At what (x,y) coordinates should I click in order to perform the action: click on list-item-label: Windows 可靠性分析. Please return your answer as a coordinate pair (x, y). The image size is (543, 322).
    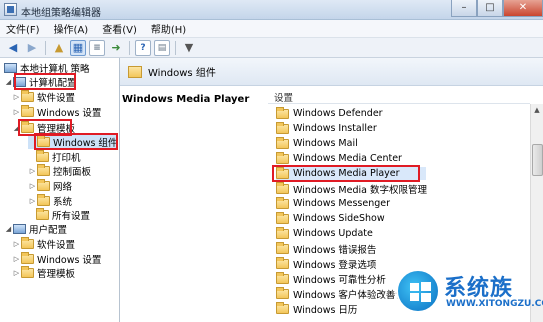
    Looking at the image, I should click on (339, 280).